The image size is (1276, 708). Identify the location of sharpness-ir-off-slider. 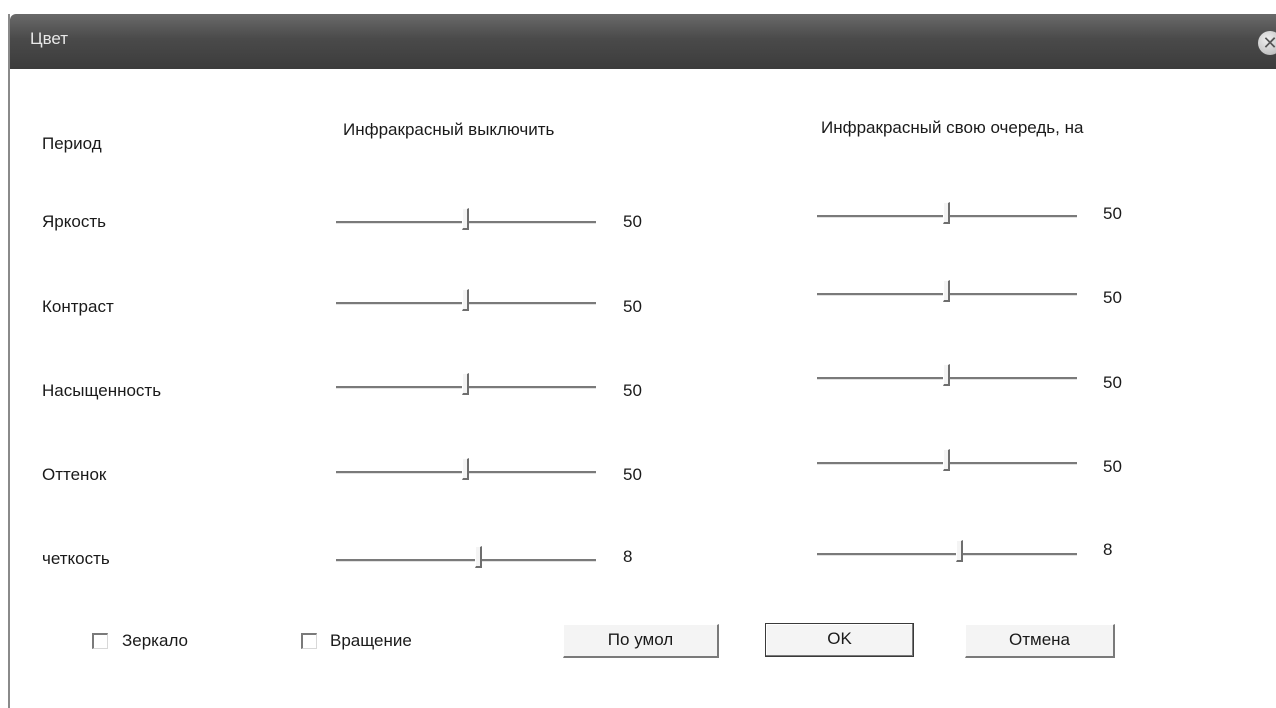
(466, 559).